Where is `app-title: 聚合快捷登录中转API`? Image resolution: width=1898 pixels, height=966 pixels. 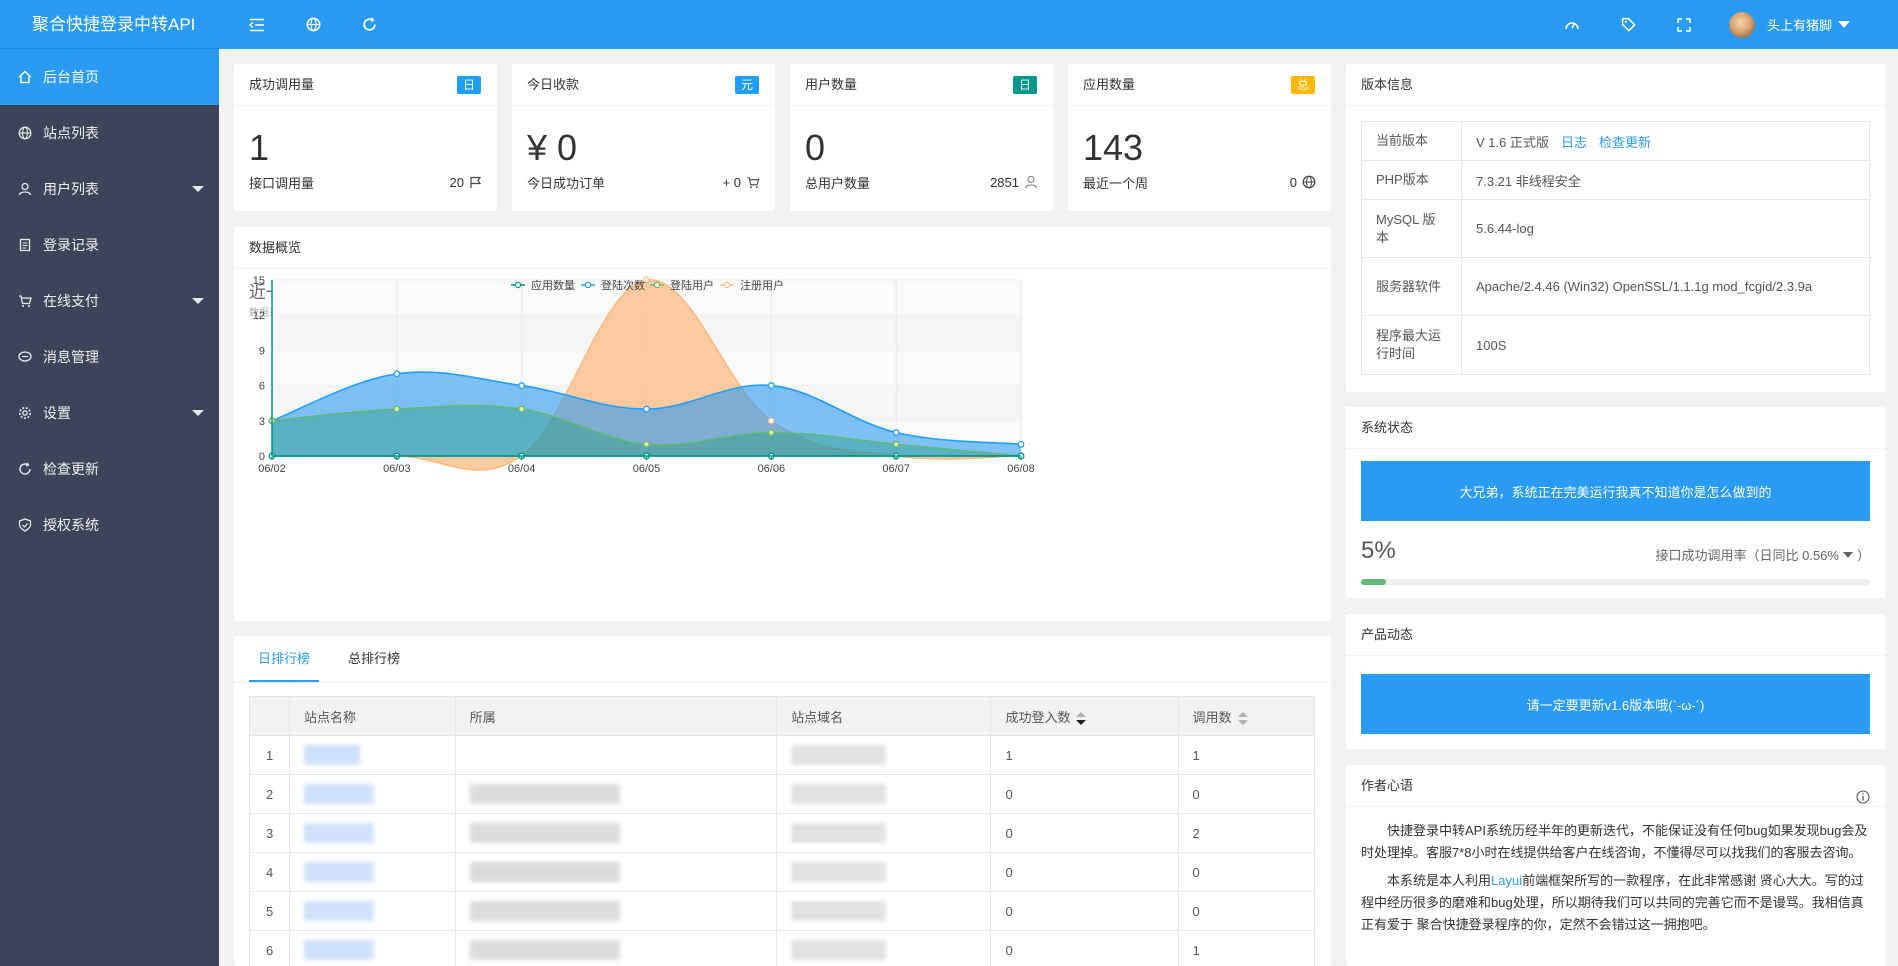 app-title: 聚合快捷登录中转API is located at coordinates (109, 24).